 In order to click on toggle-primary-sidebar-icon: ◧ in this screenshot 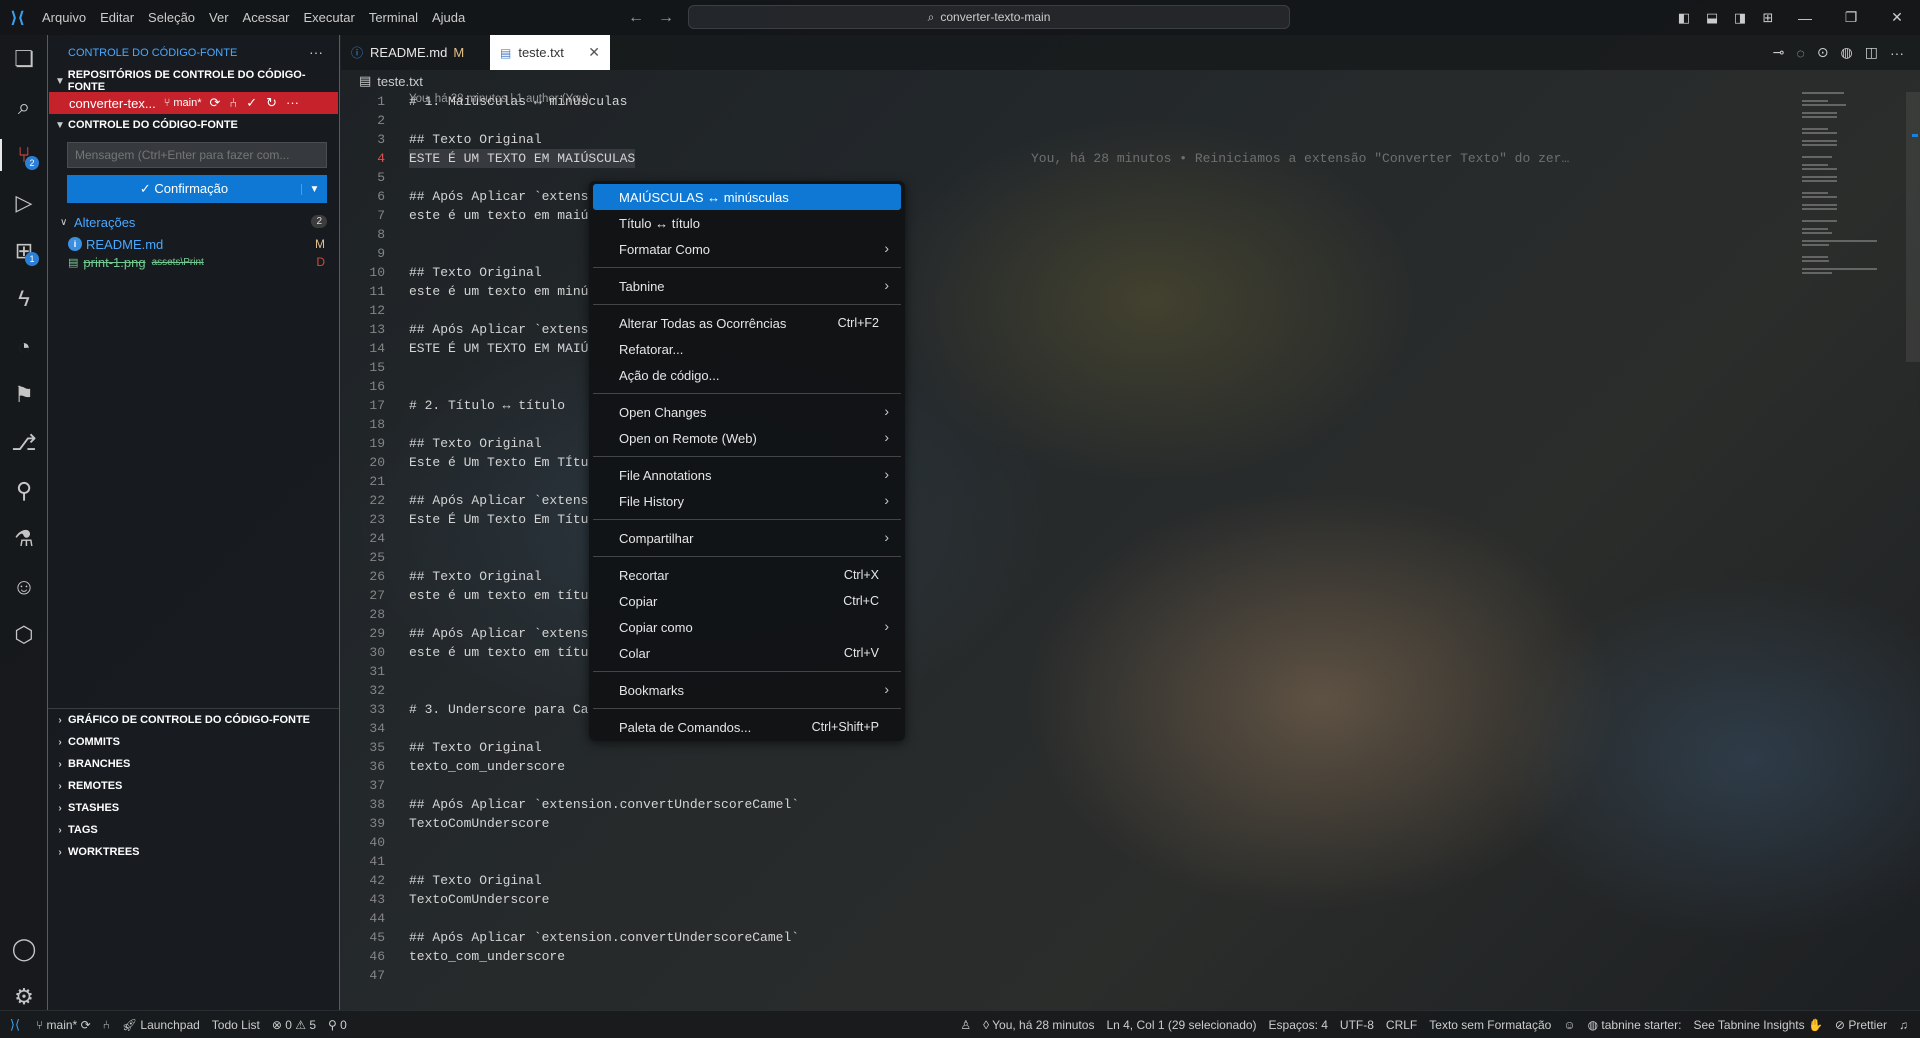, I will do `click(1684, 18)`.